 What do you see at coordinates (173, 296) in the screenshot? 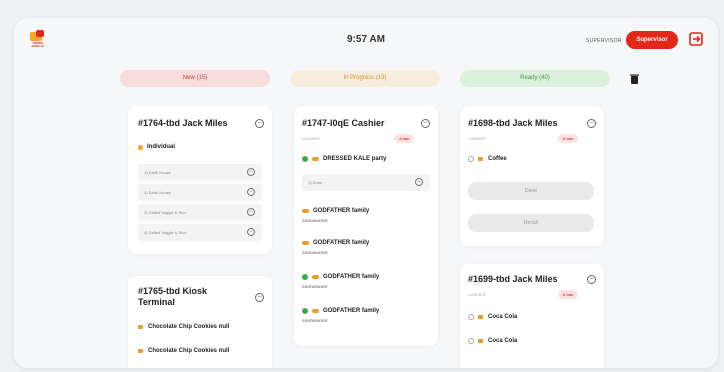
I see `order-title: #1765-tbd Kiosk Terminal` at bounding box center [173, 296].